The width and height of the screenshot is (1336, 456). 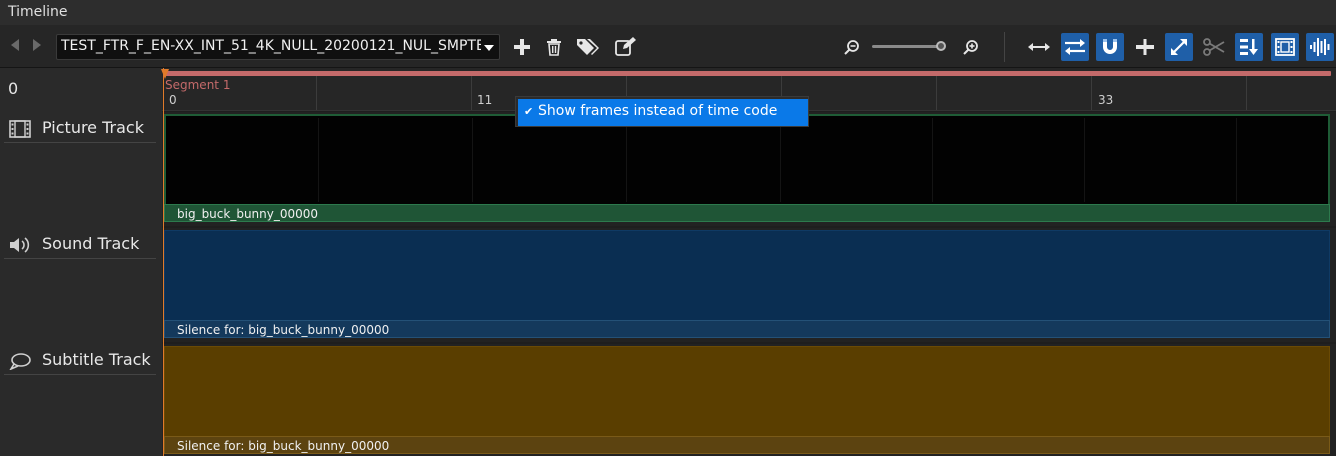 I want to click on track-name: Picture Track, so click(x=93, y=127).